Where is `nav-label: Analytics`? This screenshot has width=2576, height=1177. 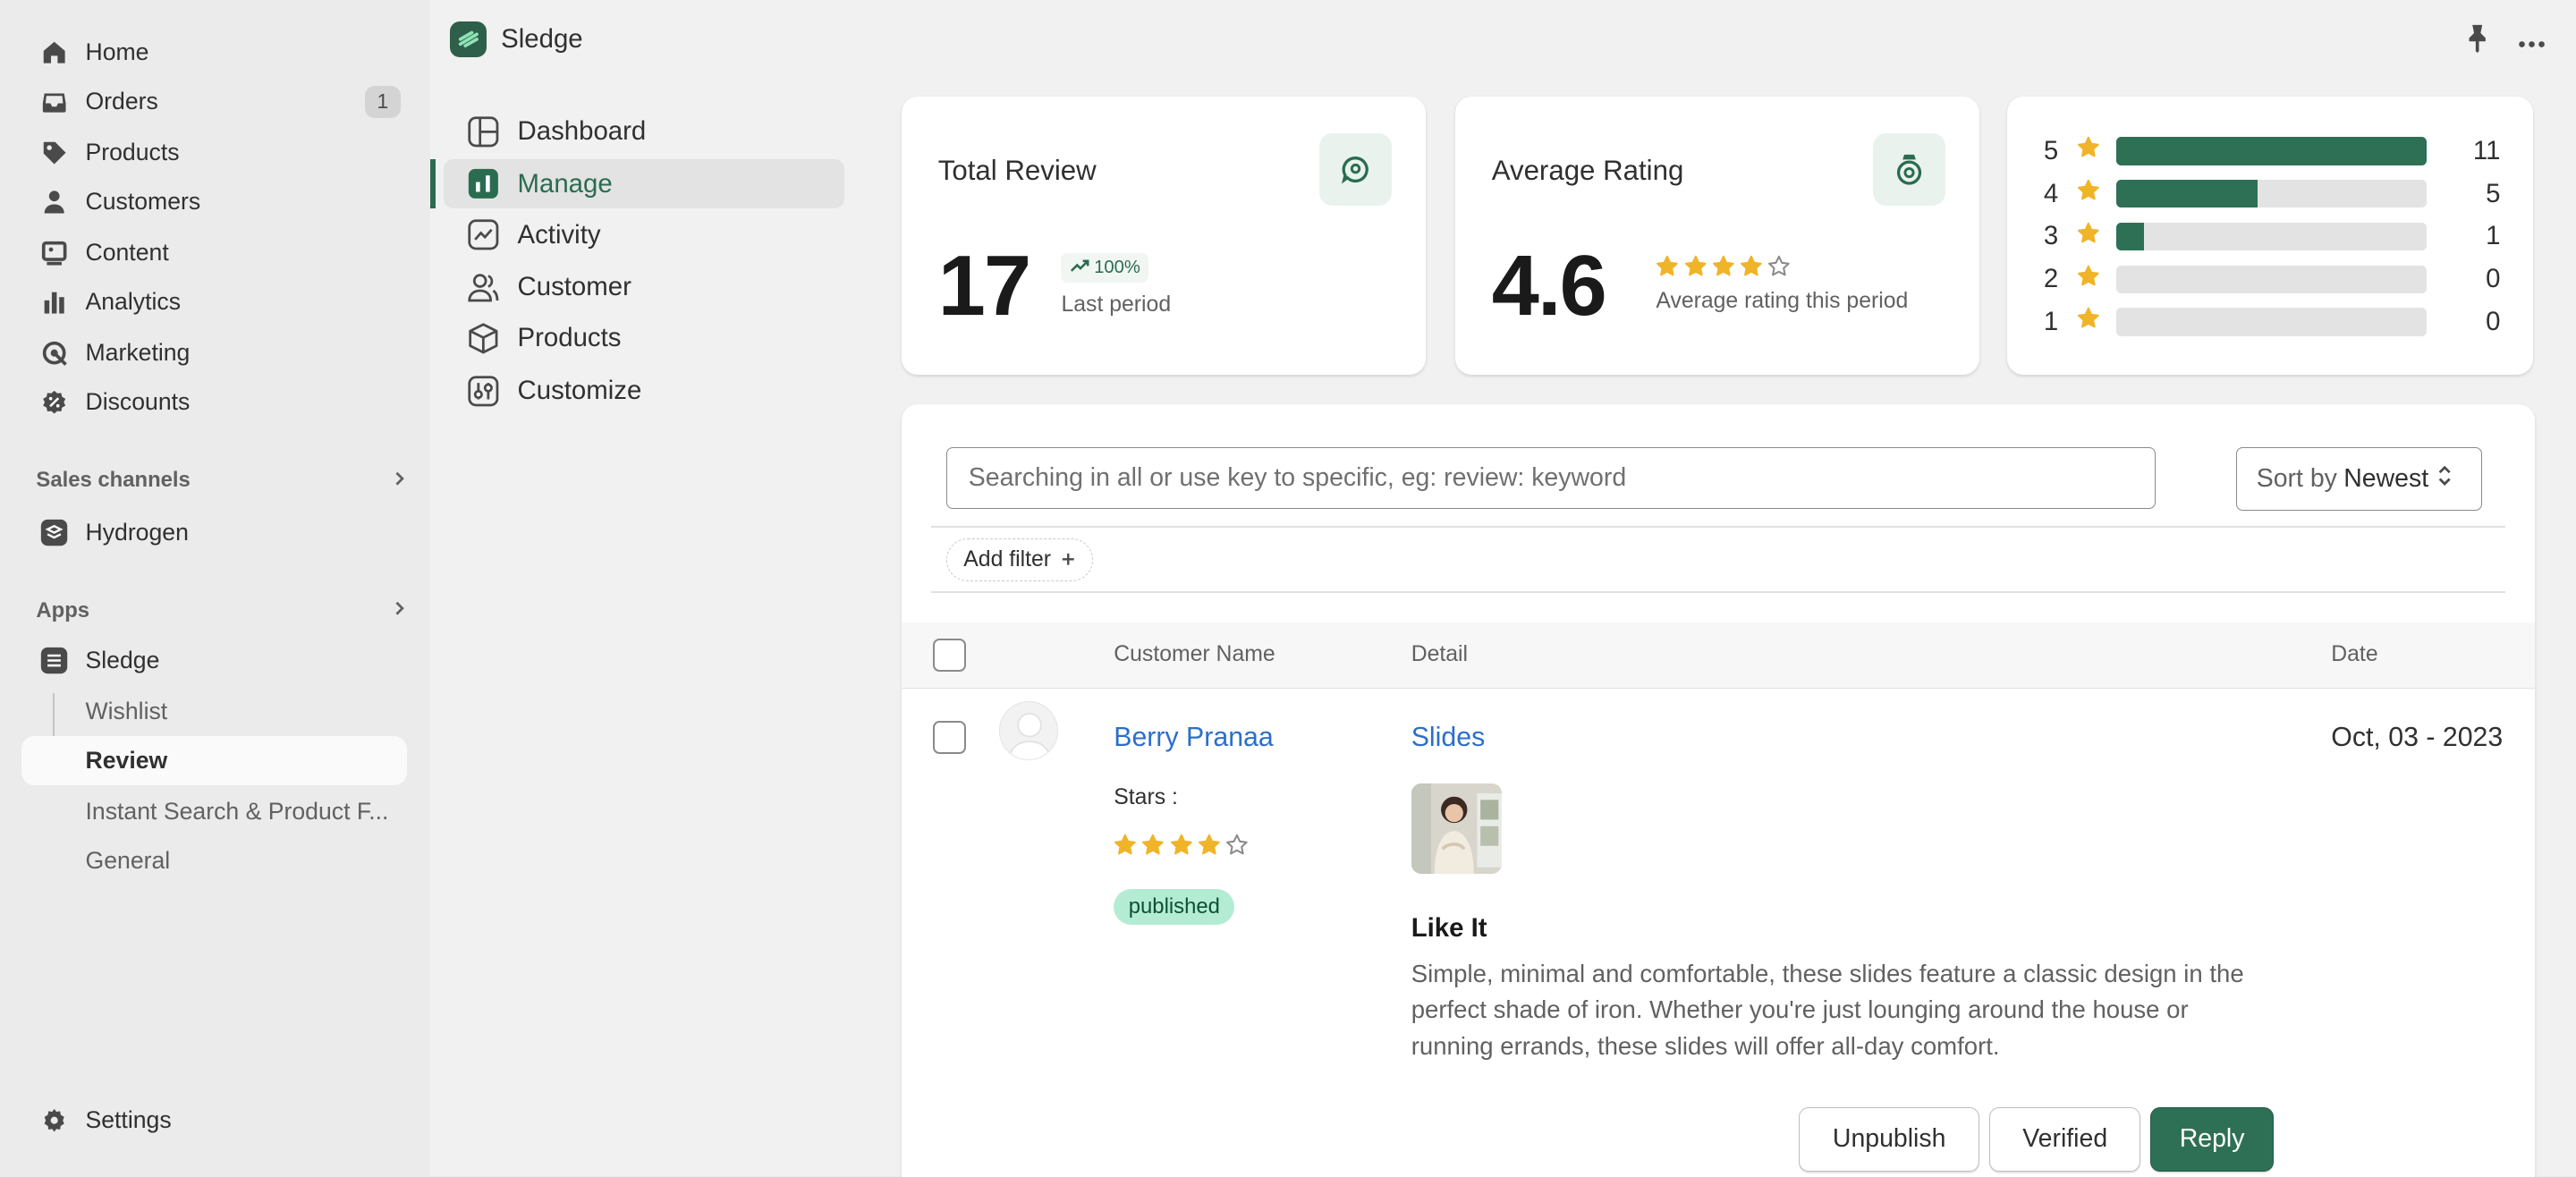 nav-label: Analytics is located at coordinates (133, 302).